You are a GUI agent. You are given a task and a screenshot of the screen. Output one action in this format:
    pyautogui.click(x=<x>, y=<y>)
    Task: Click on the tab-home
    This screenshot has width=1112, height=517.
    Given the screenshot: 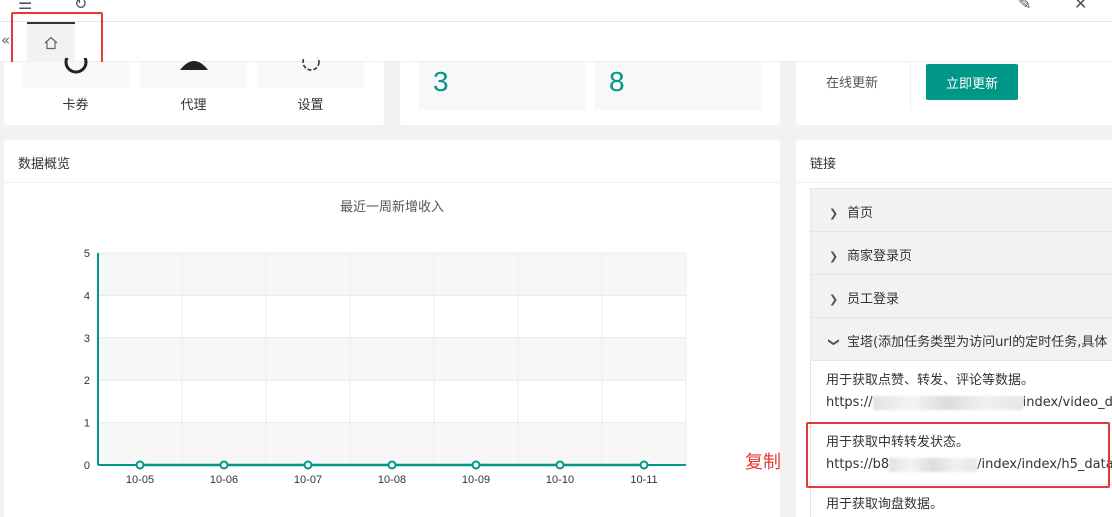 What is the action you would take?
    pyautogui.click(x=51, y=42)
    